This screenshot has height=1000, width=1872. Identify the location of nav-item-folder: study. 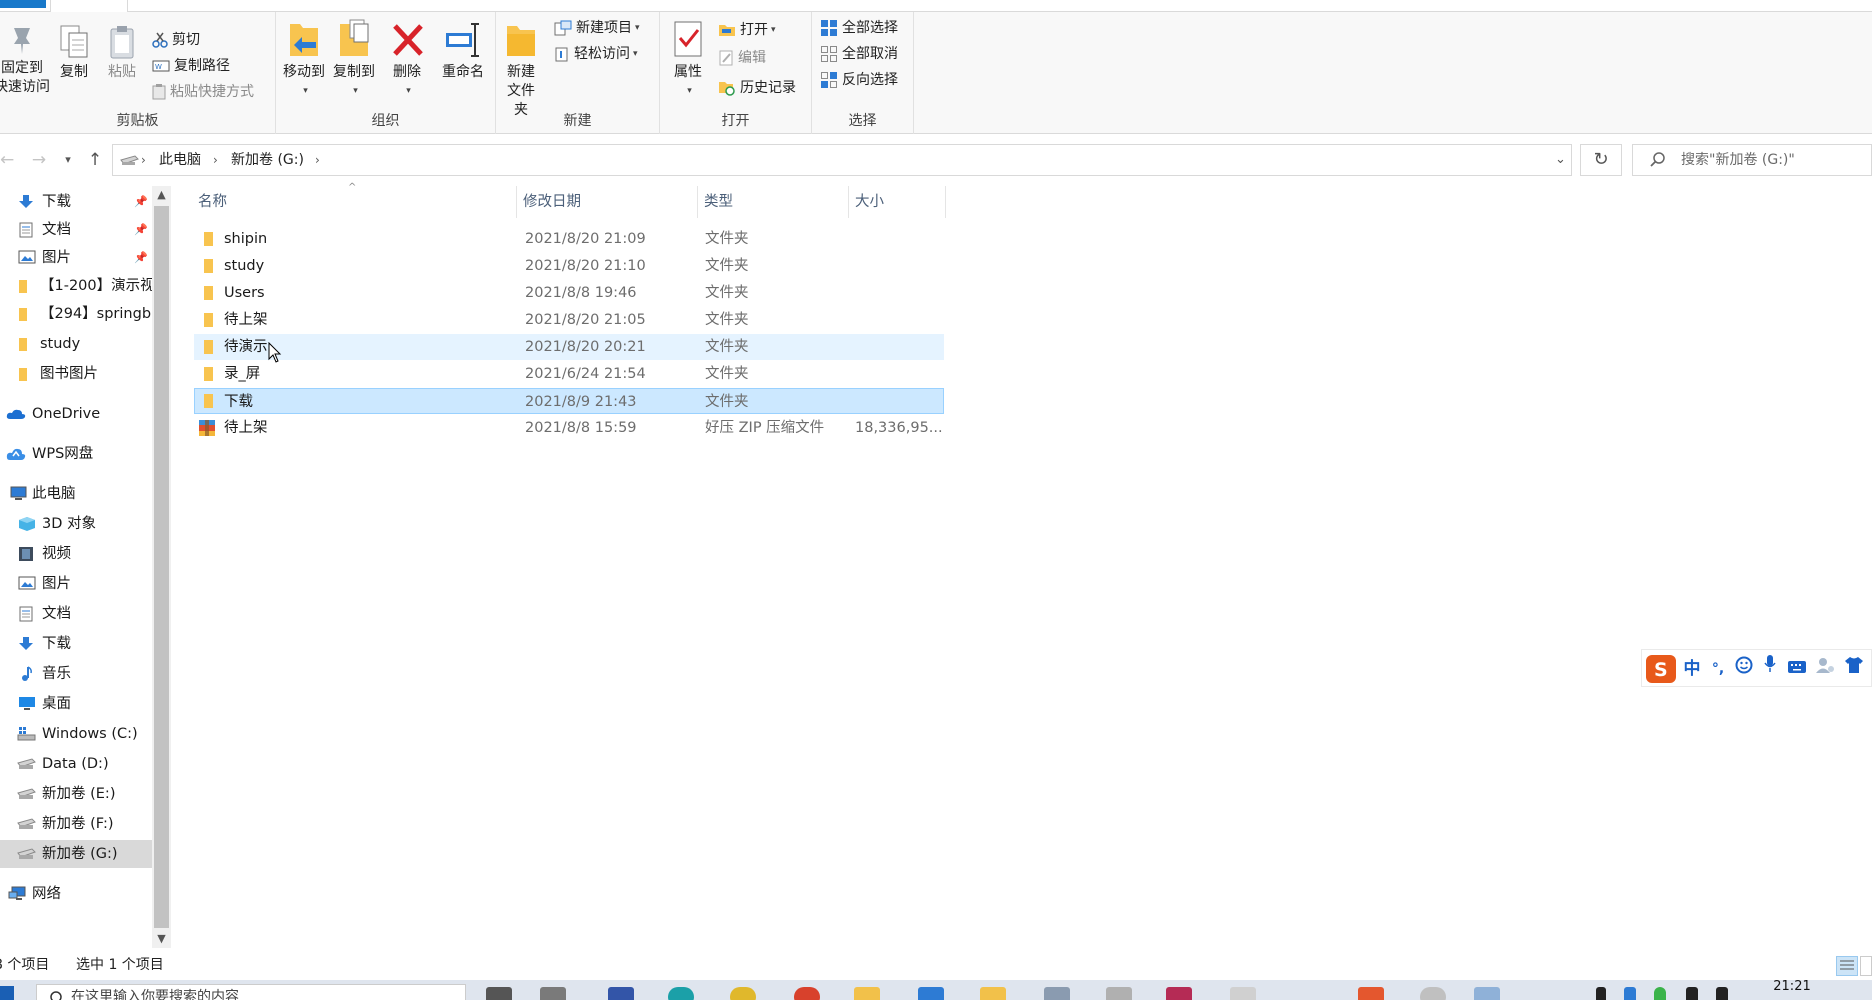
(76, 344).